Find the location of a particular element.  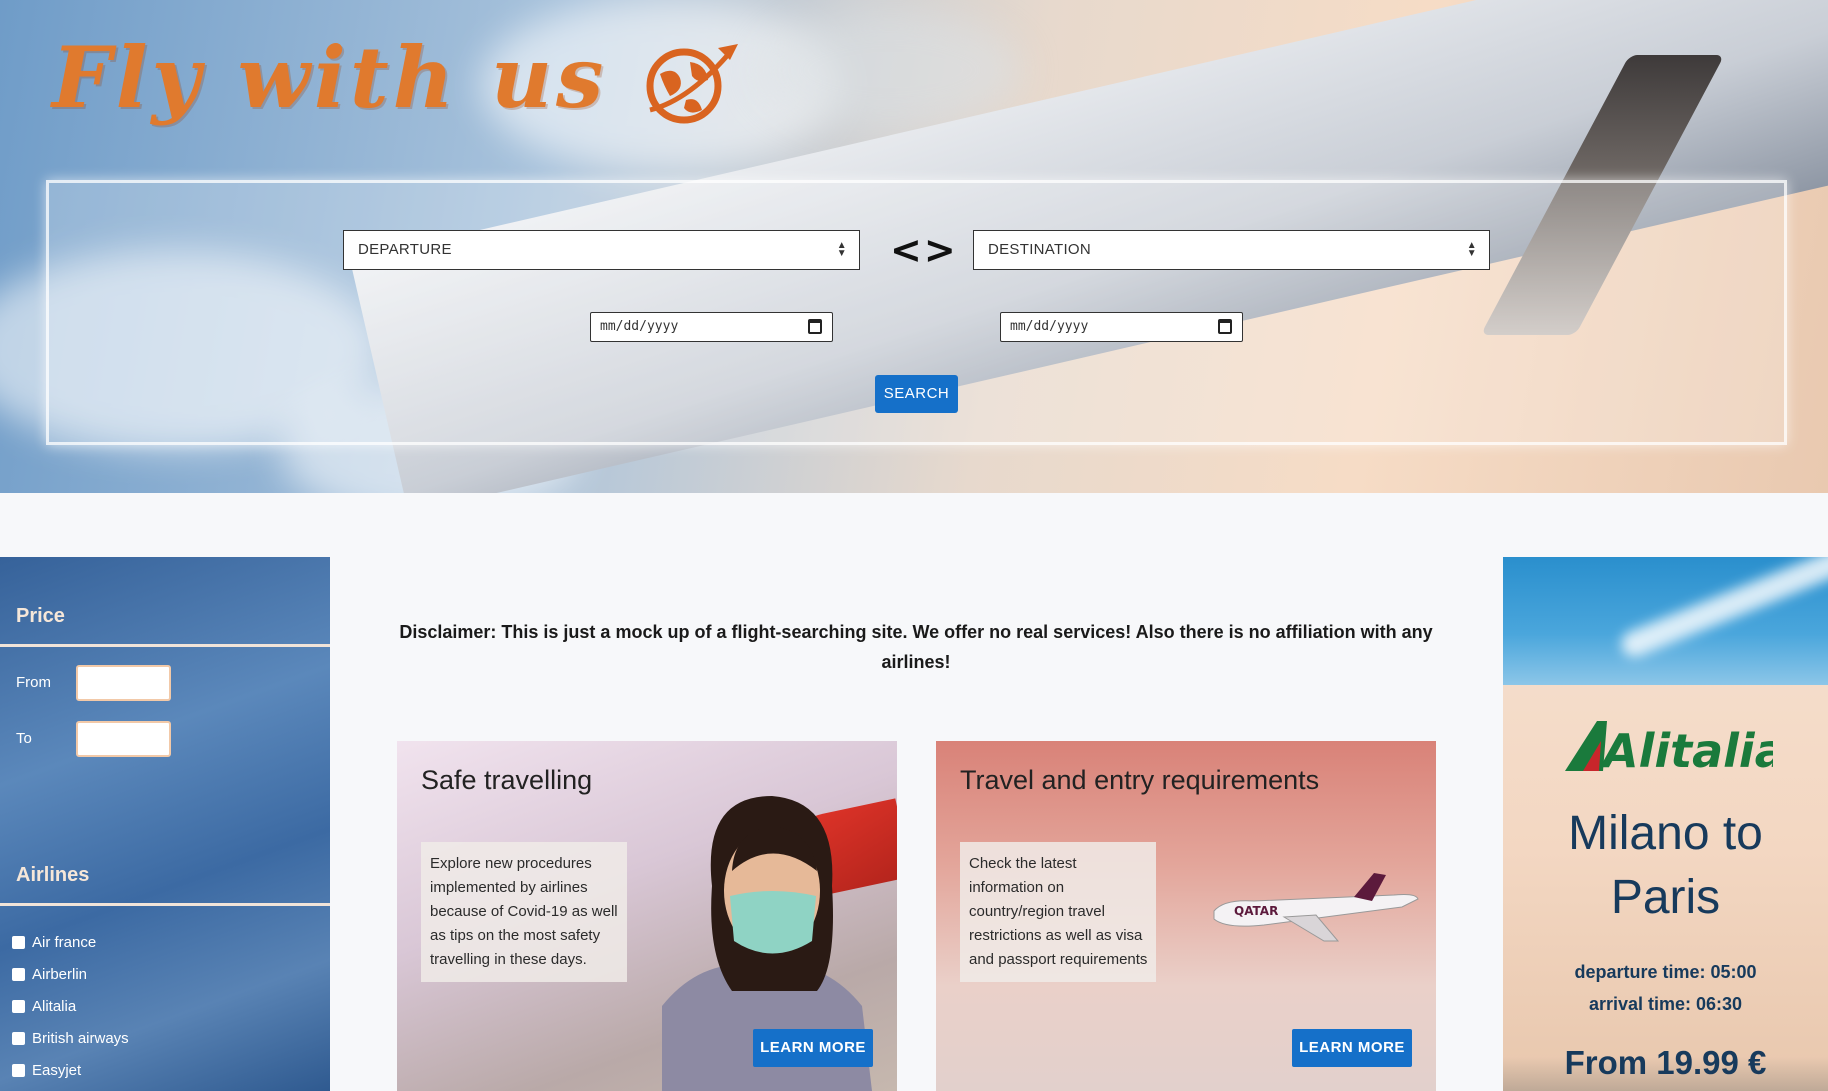

airline-label: Easyjet is located at coordinates (57, 1070).